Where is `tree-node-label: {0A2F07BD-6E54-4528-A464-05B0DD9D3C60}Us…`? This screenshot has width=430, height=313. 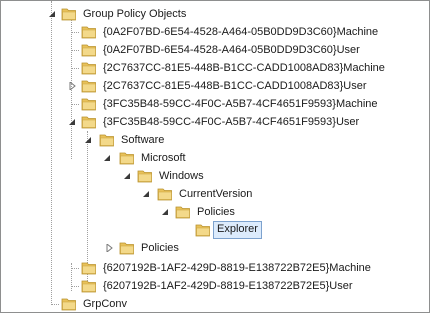 tree-node-label: {0A2F07BD-6E54-4528-A464-05B0DD9D3C60}Us… is located at coordinates (231, 50).